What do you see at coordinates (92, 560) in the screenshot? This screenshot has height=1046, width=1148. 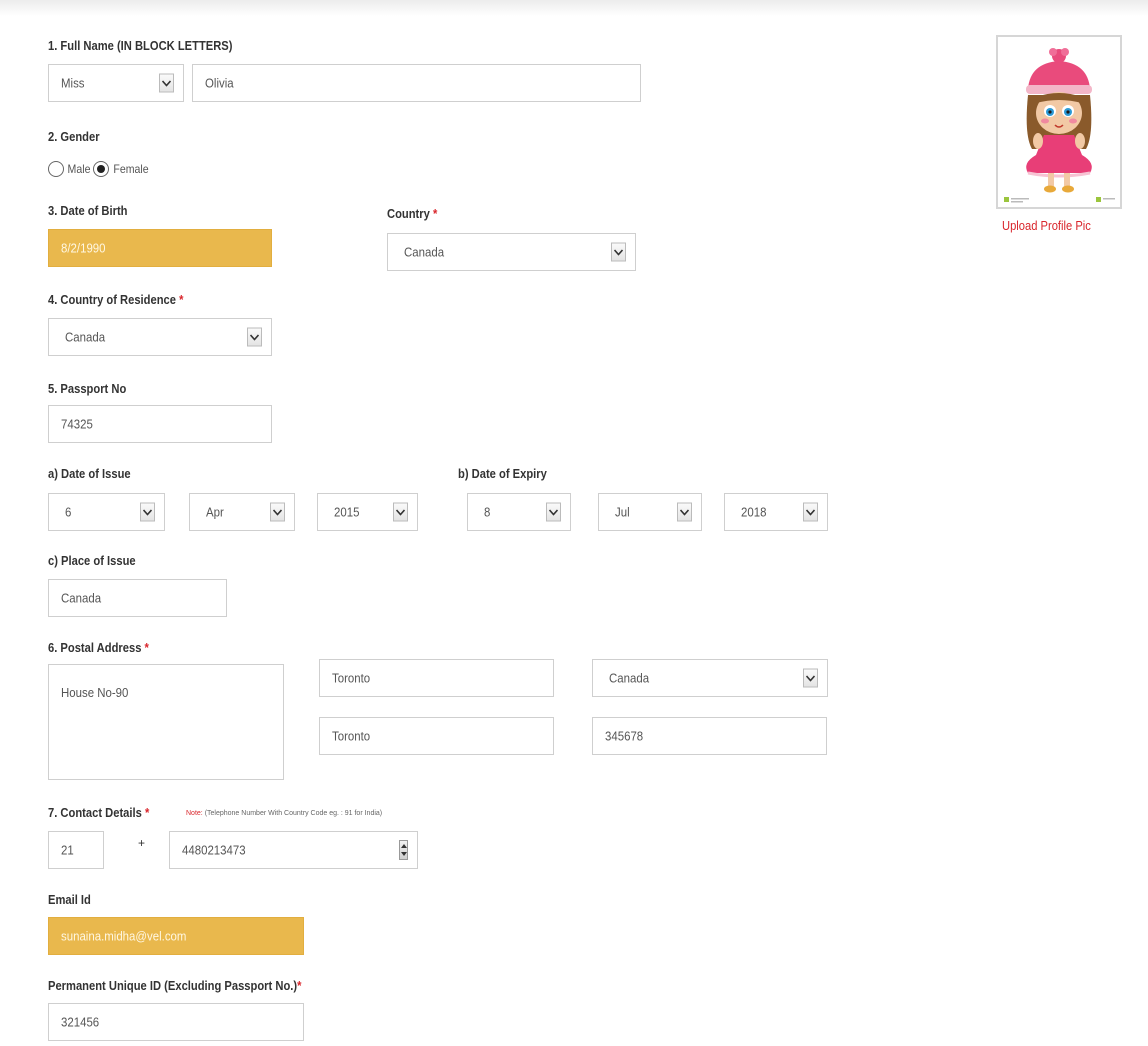 I see `place-of-issue-label: c) Place of Issue` at bounding box center [92, 560].